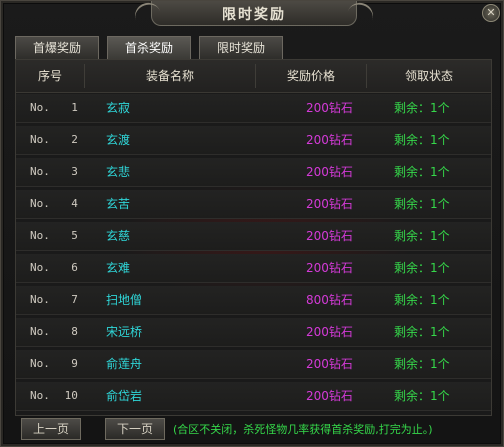 The height and width of the screenshot is (447, 504). Describe the element at coordinates (253, 204) in the screenshot. I see `table-row: No. 4 玄苦 200钻石 剩余：1个` at that location.